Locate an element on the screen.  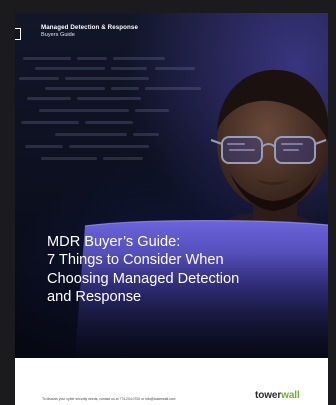
towerwall-logo: towerwall is located at coordinates (277, 396).